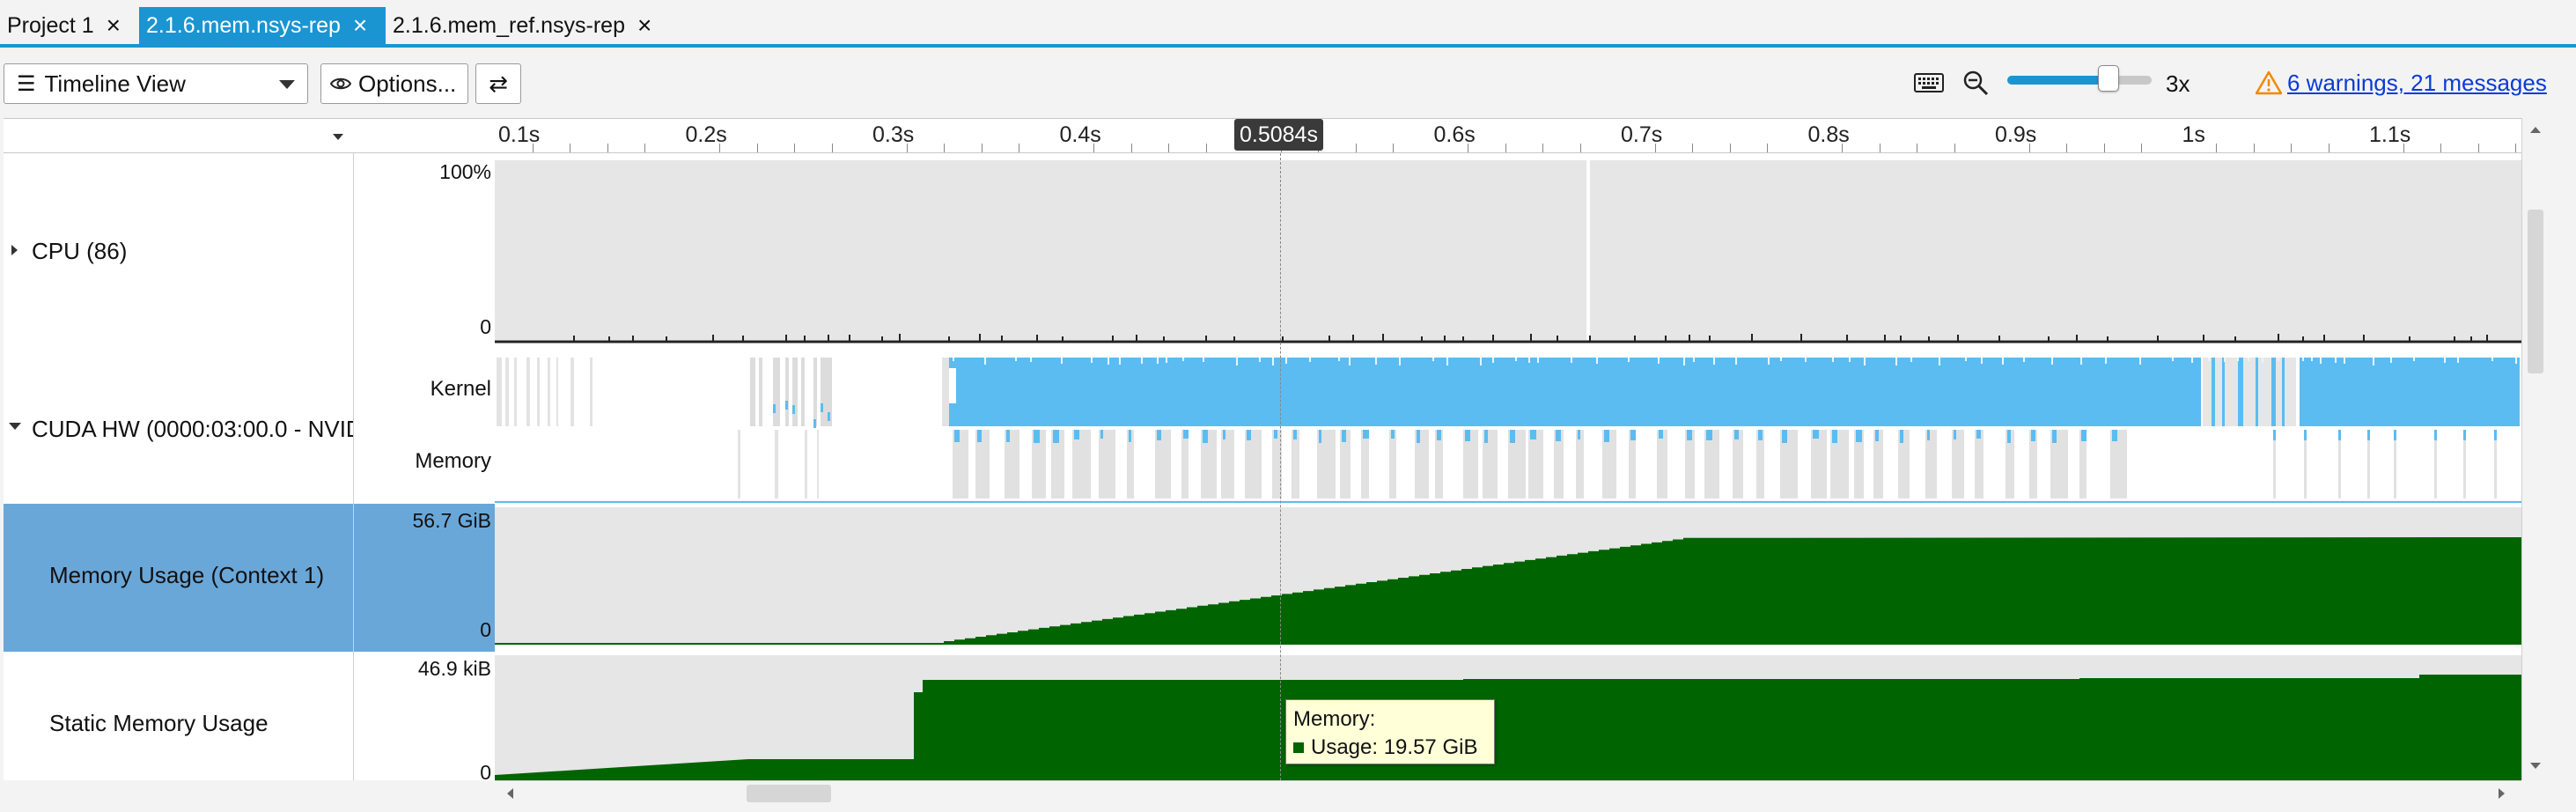  What do you see at coordinates (1508, 716) in the screenshot?
I see `static-memory-plot` at bounding box center [1508, 716].